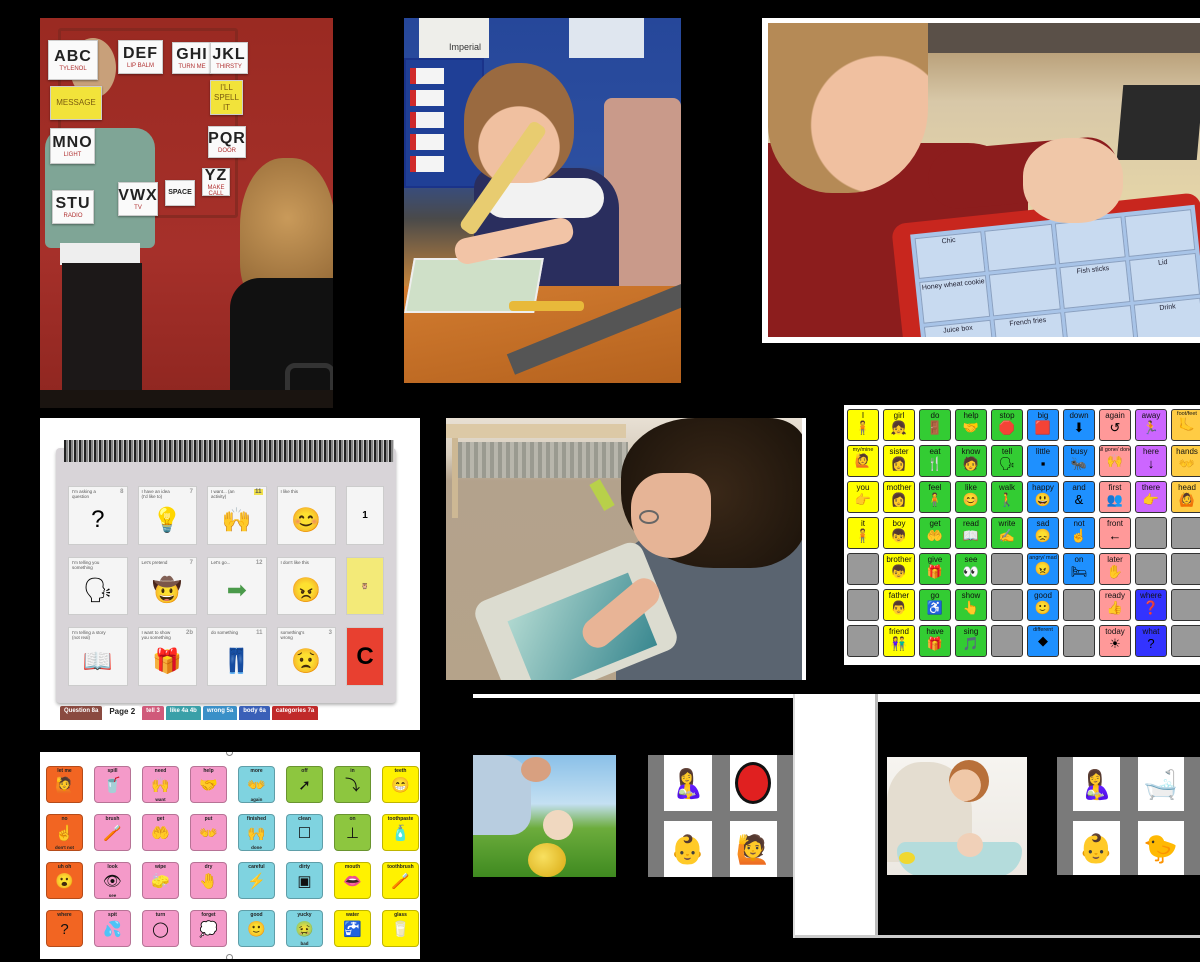 The width and height of the screenshot is (1200, 962). I want to click on activity-cell: forget 💭, so click(208, 928).